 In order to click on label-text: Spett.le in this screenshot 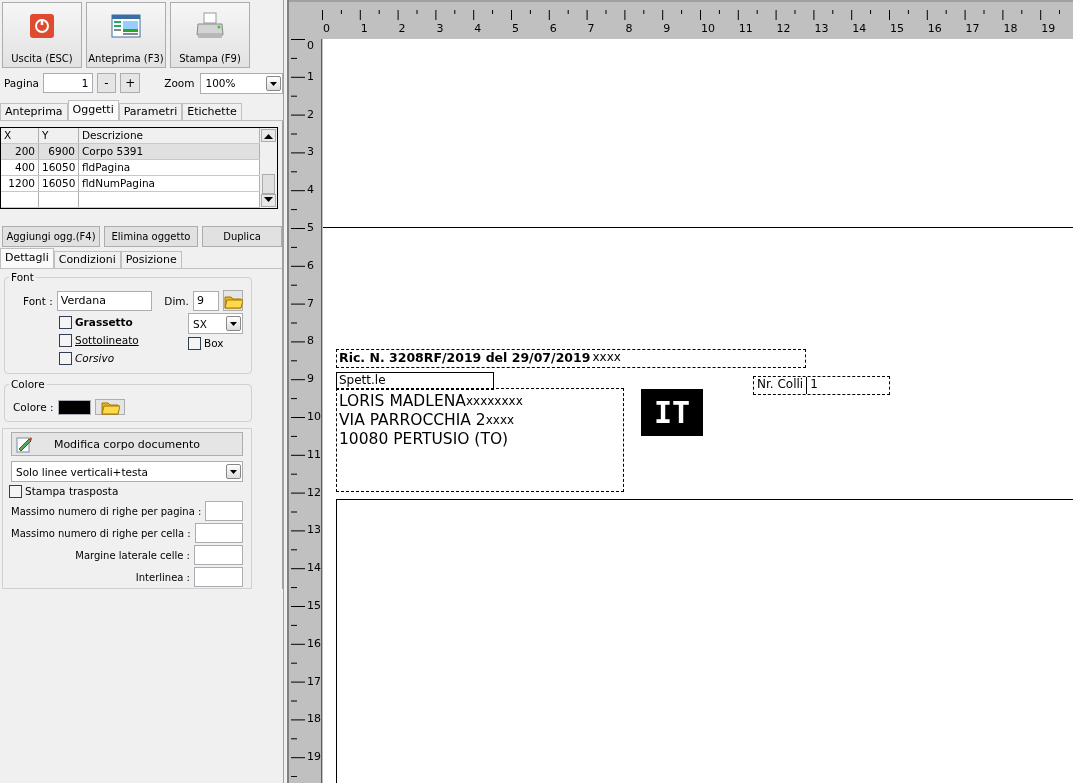, I will do `click(362, 380)`.